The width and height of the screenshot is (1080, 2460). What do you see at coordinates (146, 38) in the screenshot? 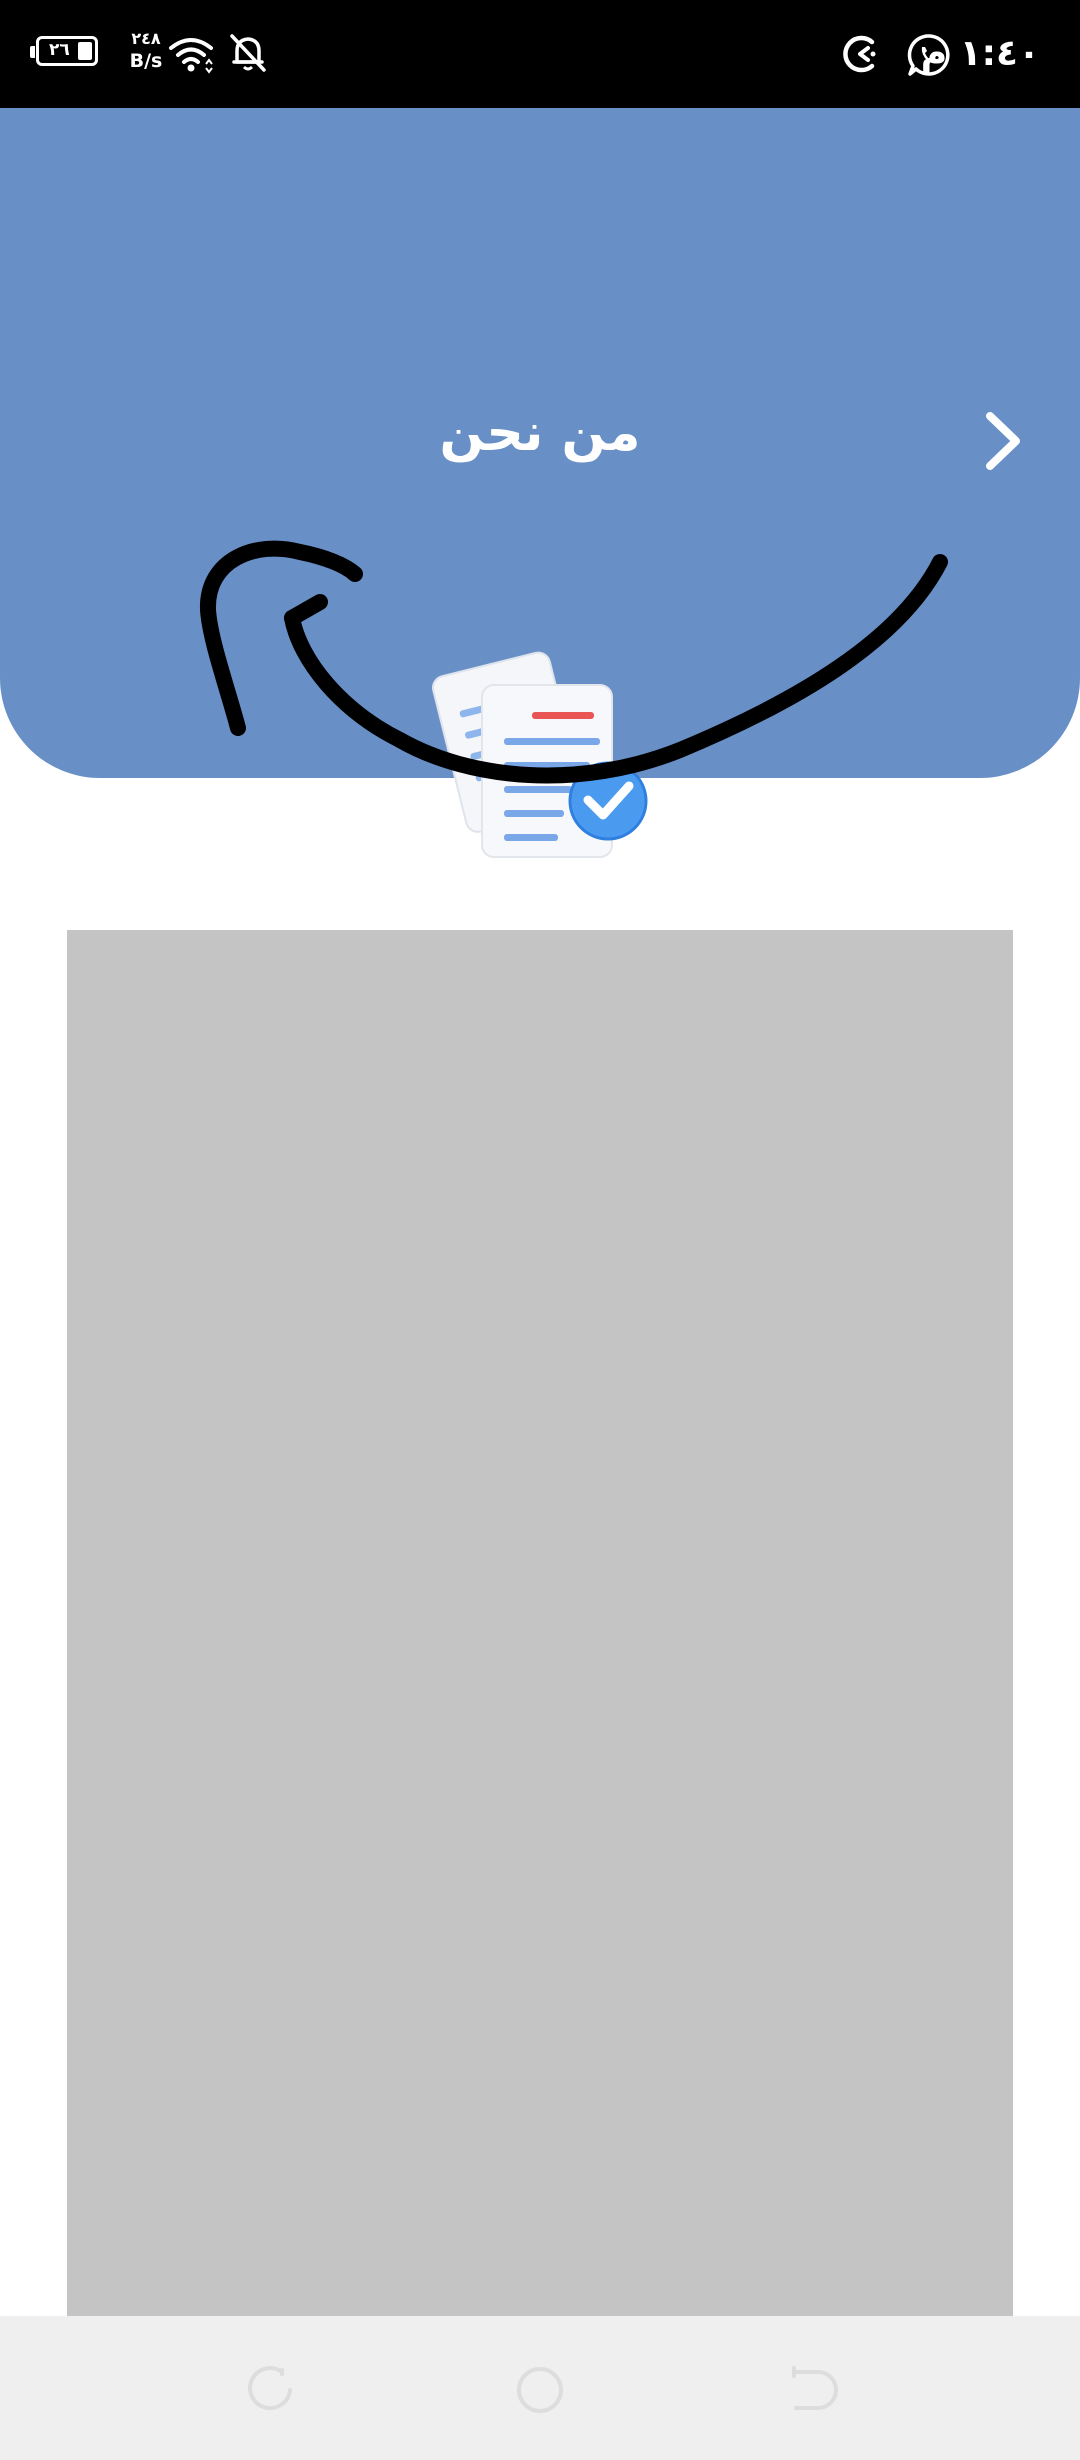
I see `network-speed-value: ٢٤٨` at bounding box center [146, 38].